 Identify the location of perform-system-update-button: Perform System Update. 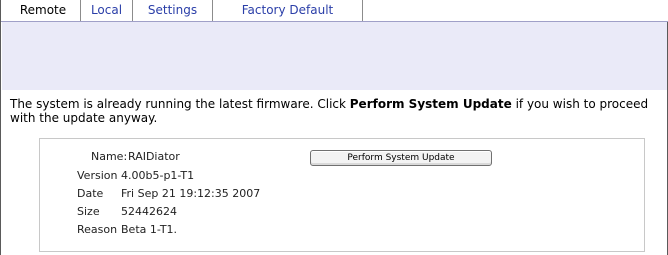
(401, 158).